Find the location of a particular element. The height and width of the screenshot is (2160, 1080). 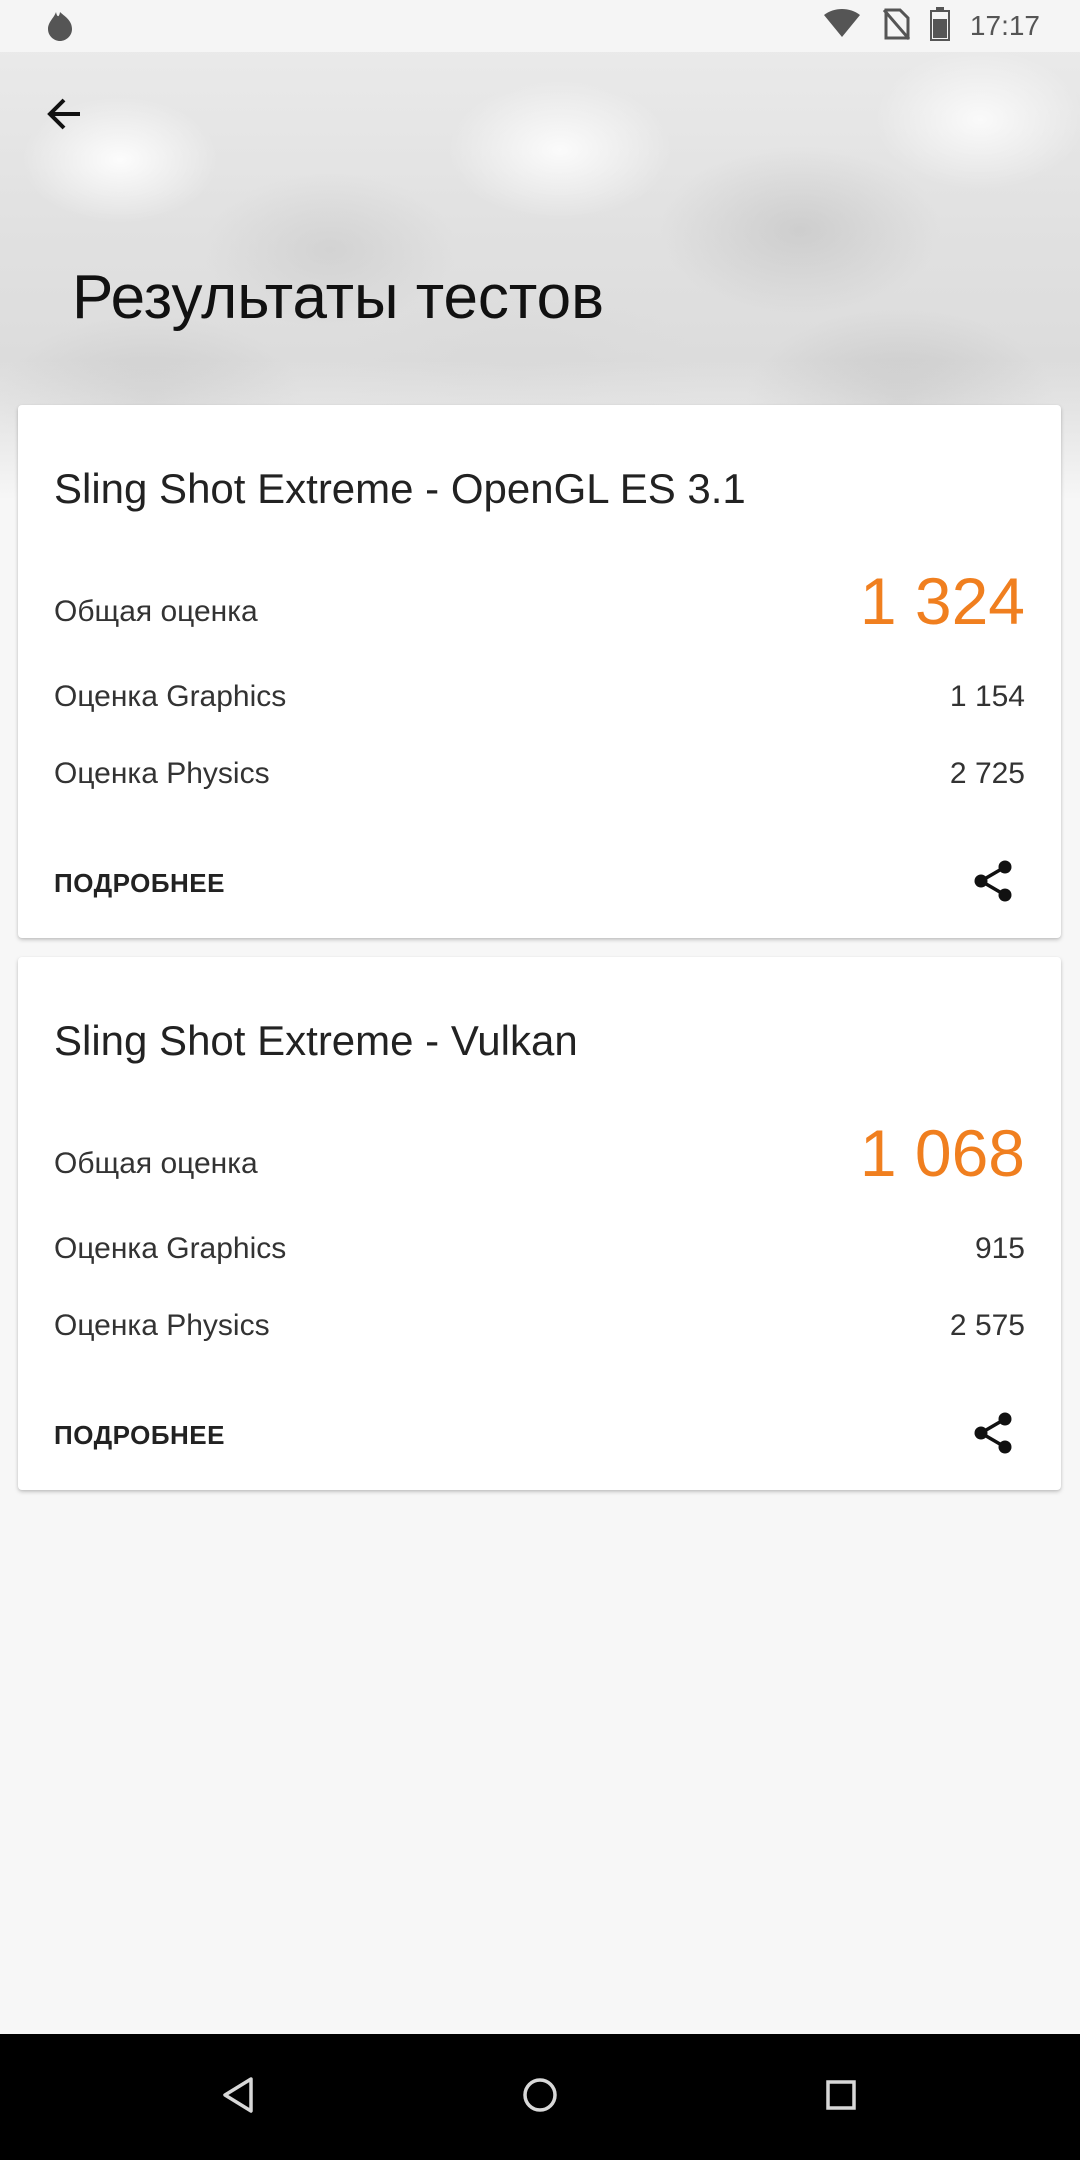

nav-recents-icon is located at coordinates (841, 2097).